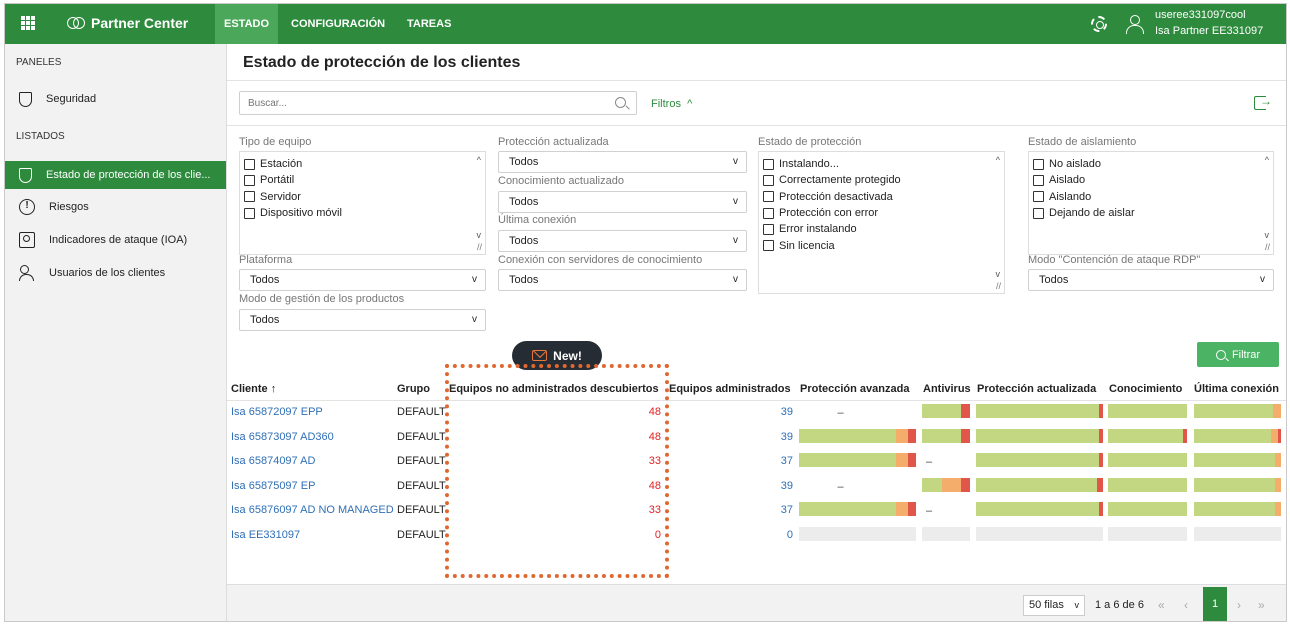  What do you see at coordinates (1145, 389) in the screenshot?
I see `col-header-conocimiento: Conocimiento` at bounding box center [1145, 389].